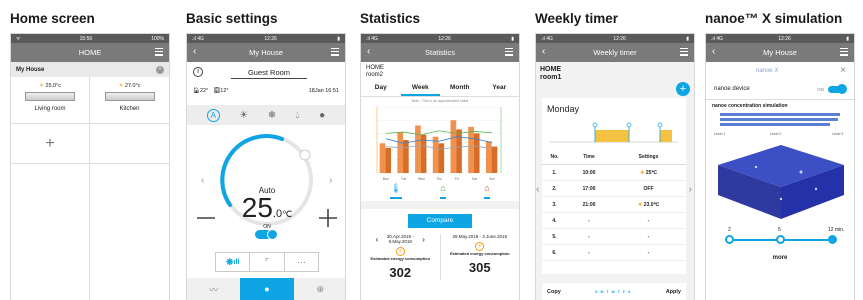 The image size is (863, 300). Describe the element at coordinates (233, 262) in the screenshot. I see `fan-speed-button: ❋ ıll` at that location.